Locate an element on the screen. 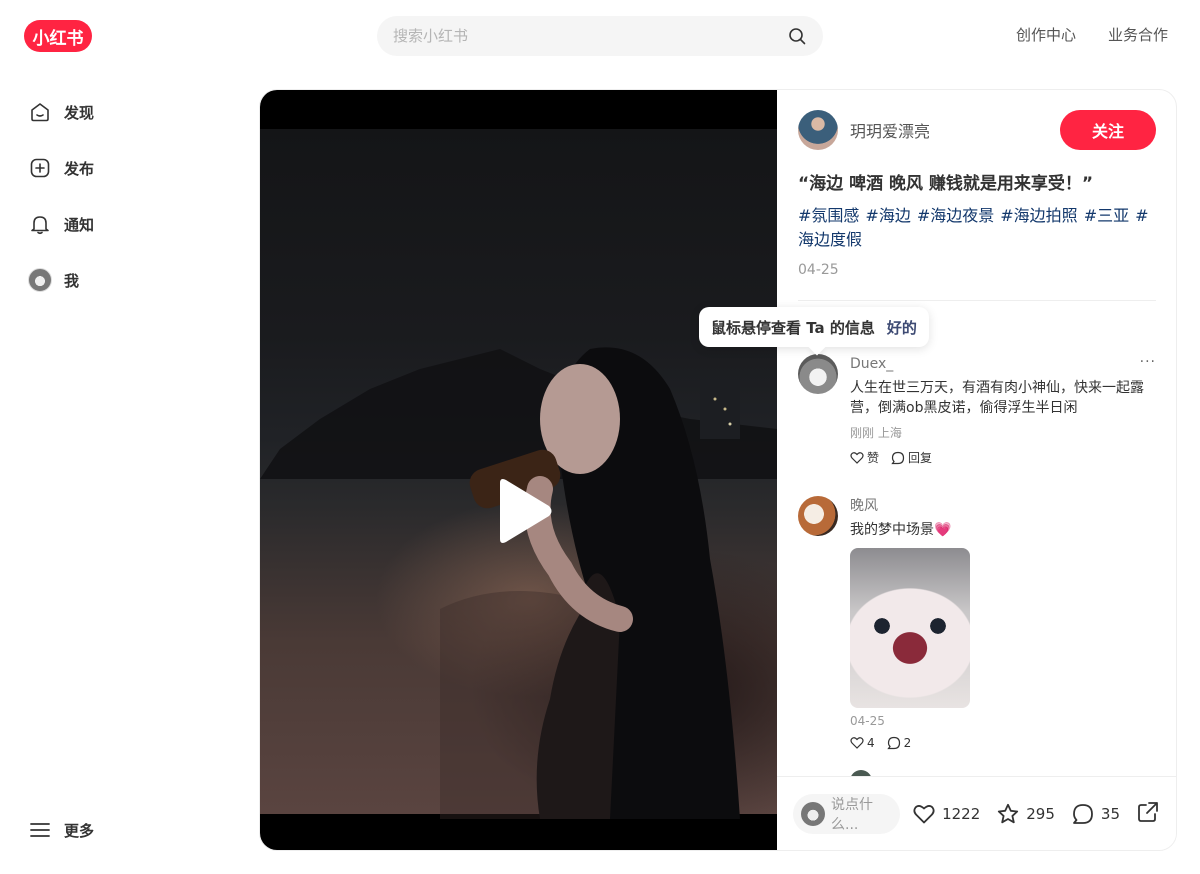 This screenshot has height=874, width=1200. comment-count: 35 is located at coordinates (1110, 813).